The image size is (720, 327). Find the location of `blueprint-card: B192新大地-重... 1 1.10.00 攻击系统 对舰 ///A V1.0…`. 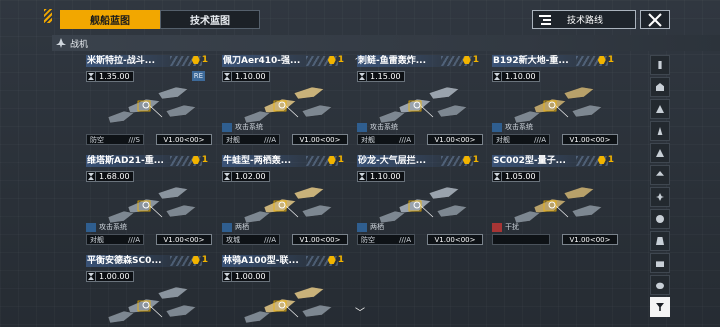

blueprint-card: B192新大地-重... 1 1.10.00 攻击系统 对舰 ///A V1.0… is located at coordinates (555, 100).